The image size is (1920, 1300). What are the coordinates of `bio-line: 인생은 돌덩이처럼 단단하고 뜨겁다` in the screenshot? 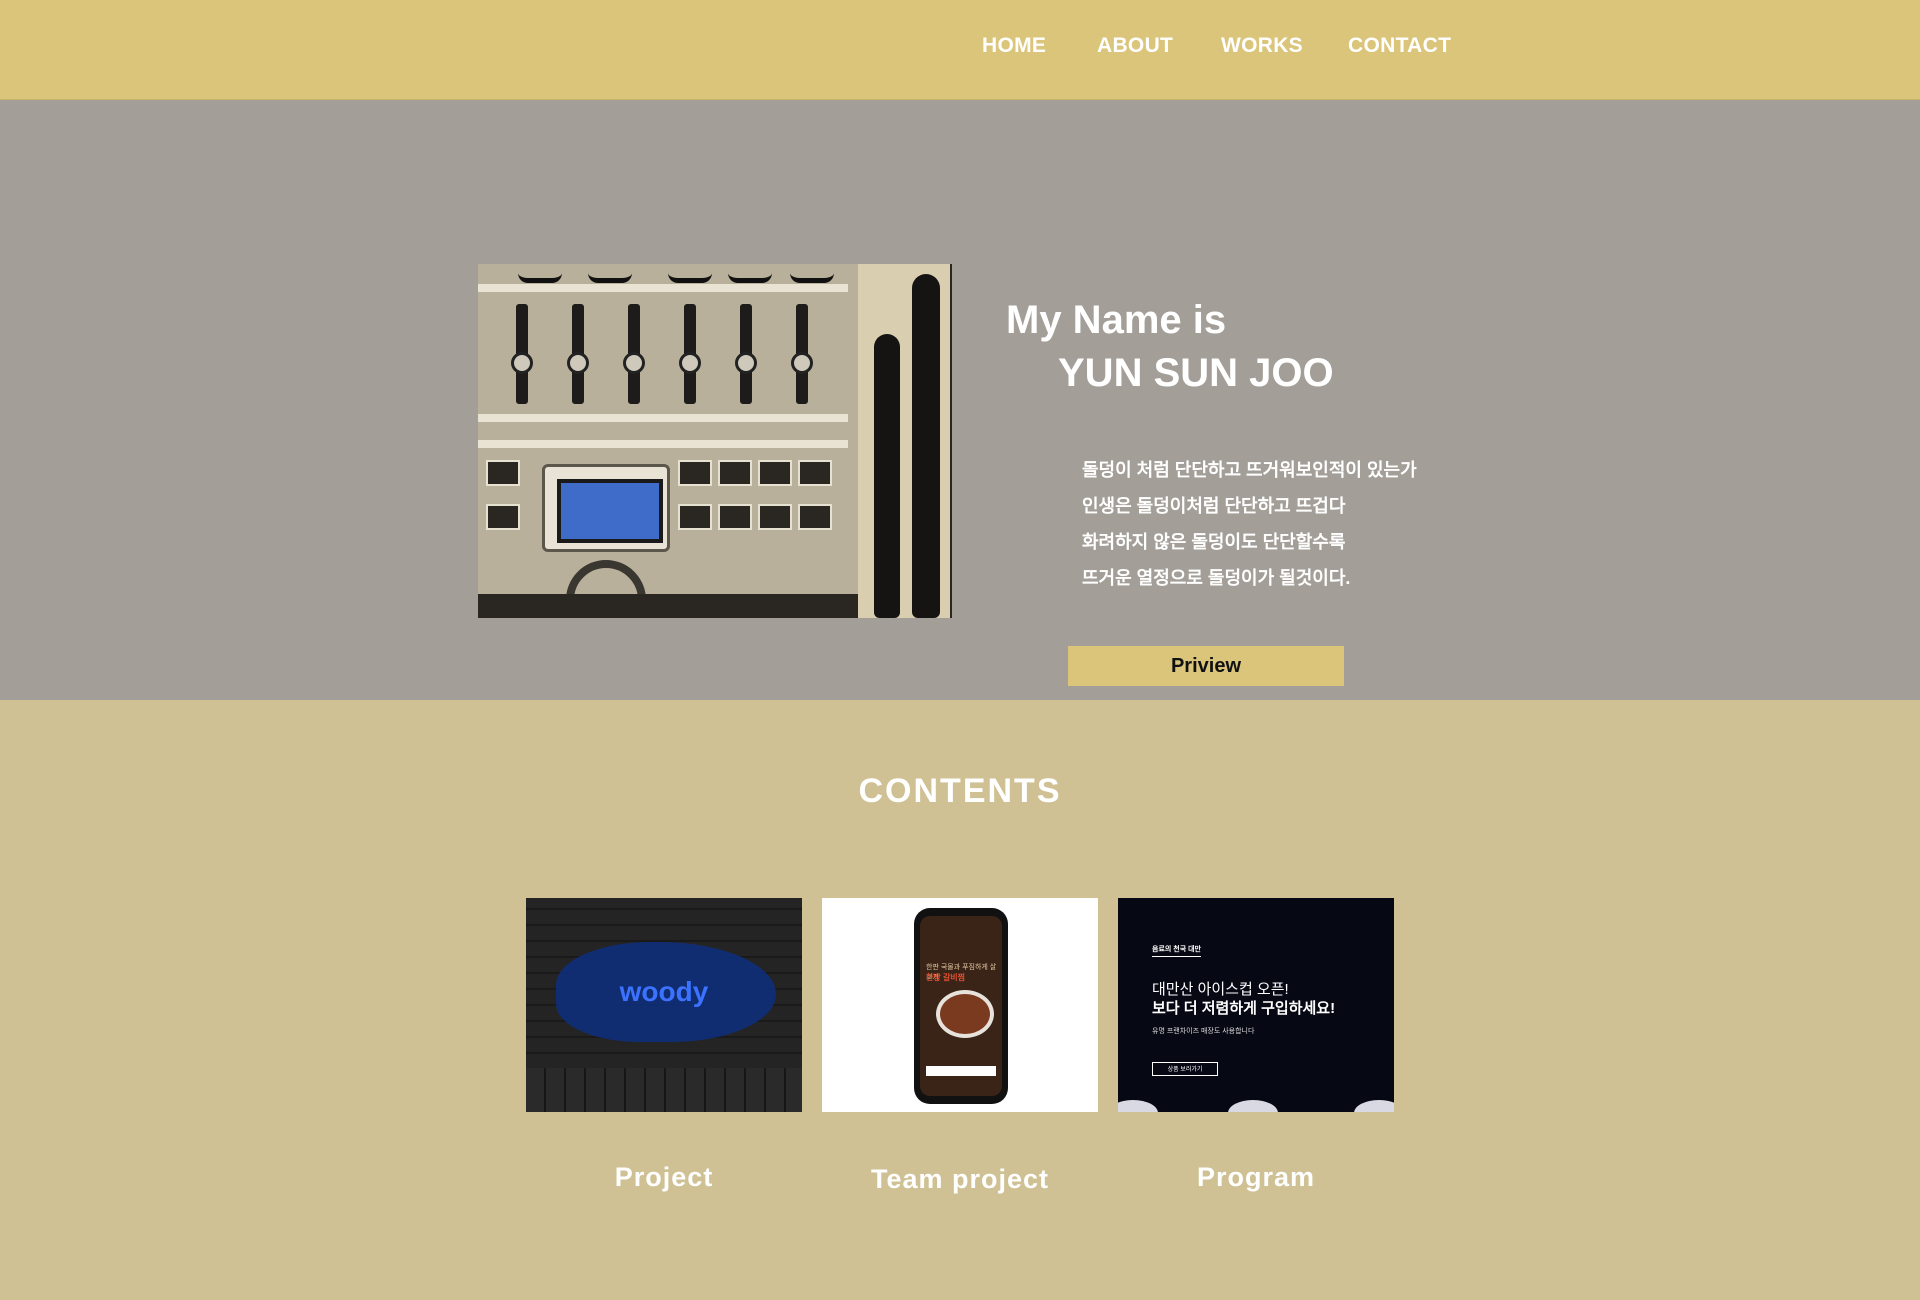 It's located at (1214, 506).